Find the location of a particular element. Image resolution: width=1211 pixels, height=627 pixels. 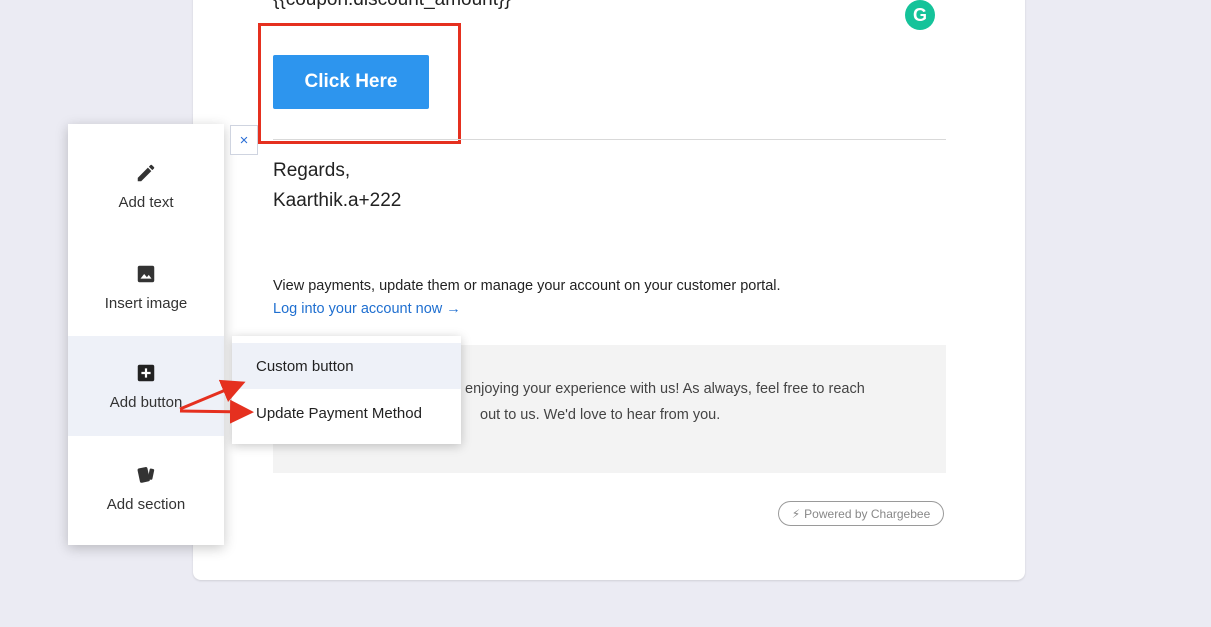

regards-line: Regards, is located at coordinates (312, 170).